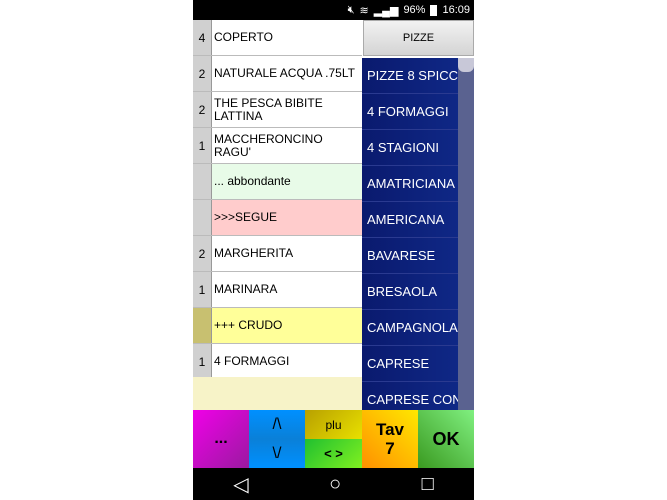 Image resolution: width=667 pixels, height=500 pixels. Describe the element at coordinates (333, 10) in the screenshot. I see `status-bar: 🔇︎ ≋ ▂▄▆ 96% 16:09` at that location.